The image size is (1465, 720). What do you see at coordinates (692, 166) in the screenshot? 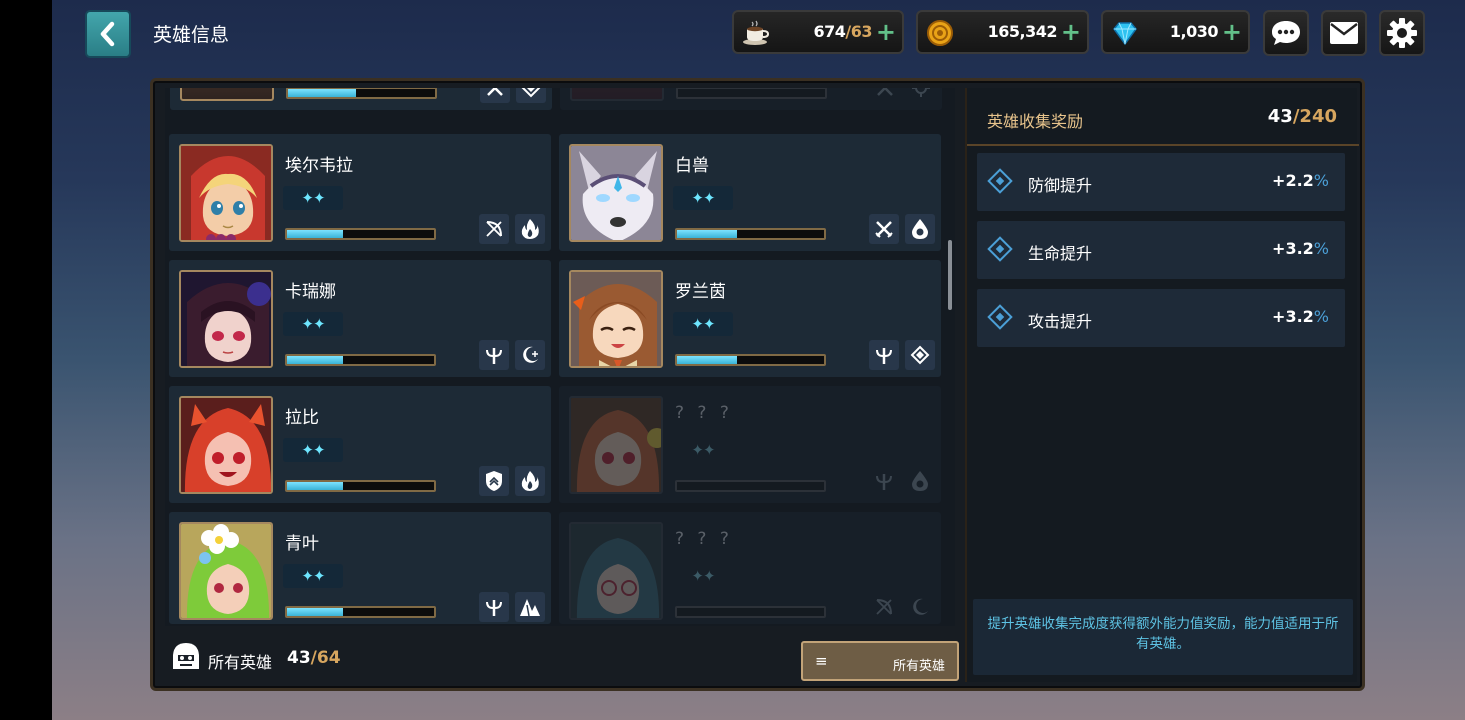
I see `hero-name: 白兽` at bounding box center [692, 166].